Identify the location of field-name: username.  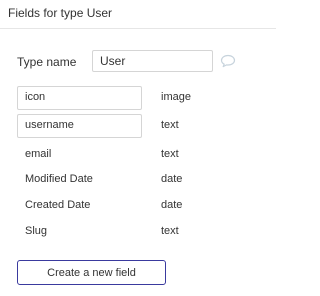
(49, 125).